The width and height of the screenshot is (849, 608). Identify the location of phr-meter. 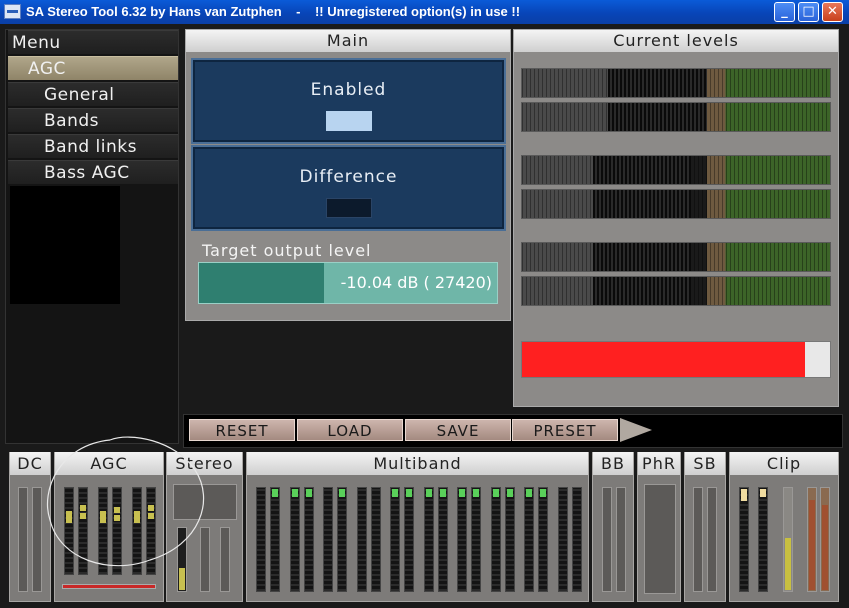
(660, 539).